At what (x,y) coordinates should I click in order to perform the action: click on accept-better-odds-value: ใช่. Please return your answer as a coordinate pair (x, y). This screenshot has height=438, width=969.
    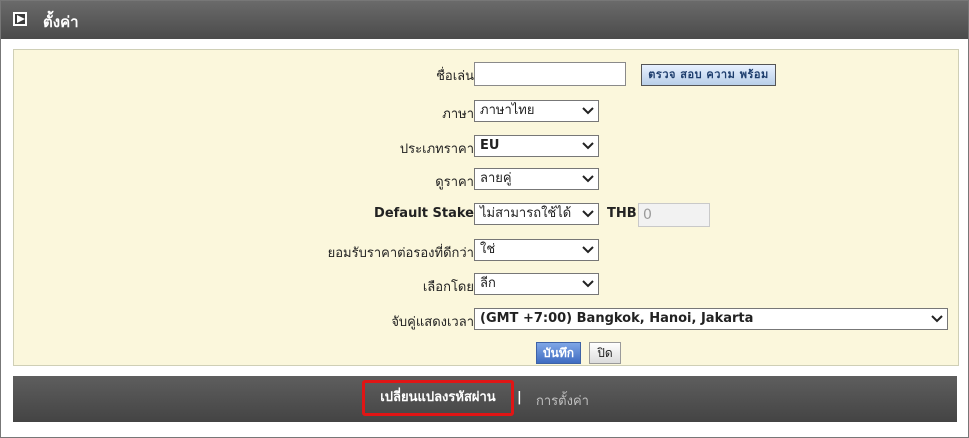
    Looking at the image, I should click on (488, 249).